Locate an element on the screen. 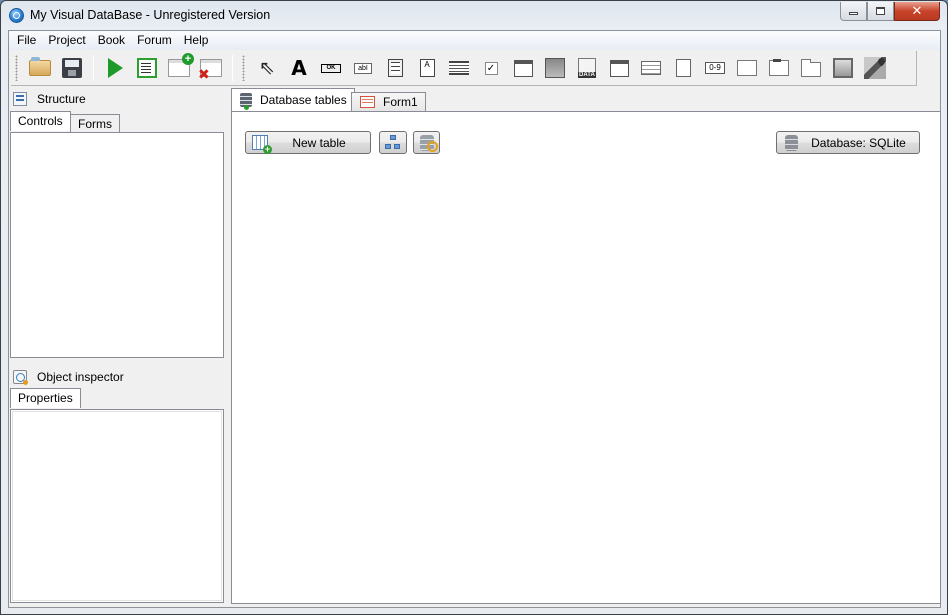  close-button: ✕ is located at coordinates (917, 11).